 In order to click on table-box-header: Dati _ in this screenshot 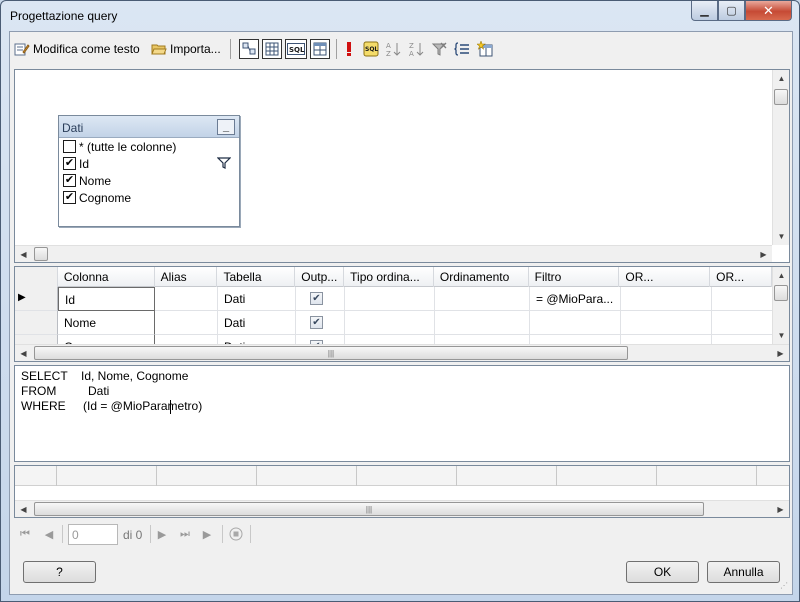, I will do `click(149, 127)`.